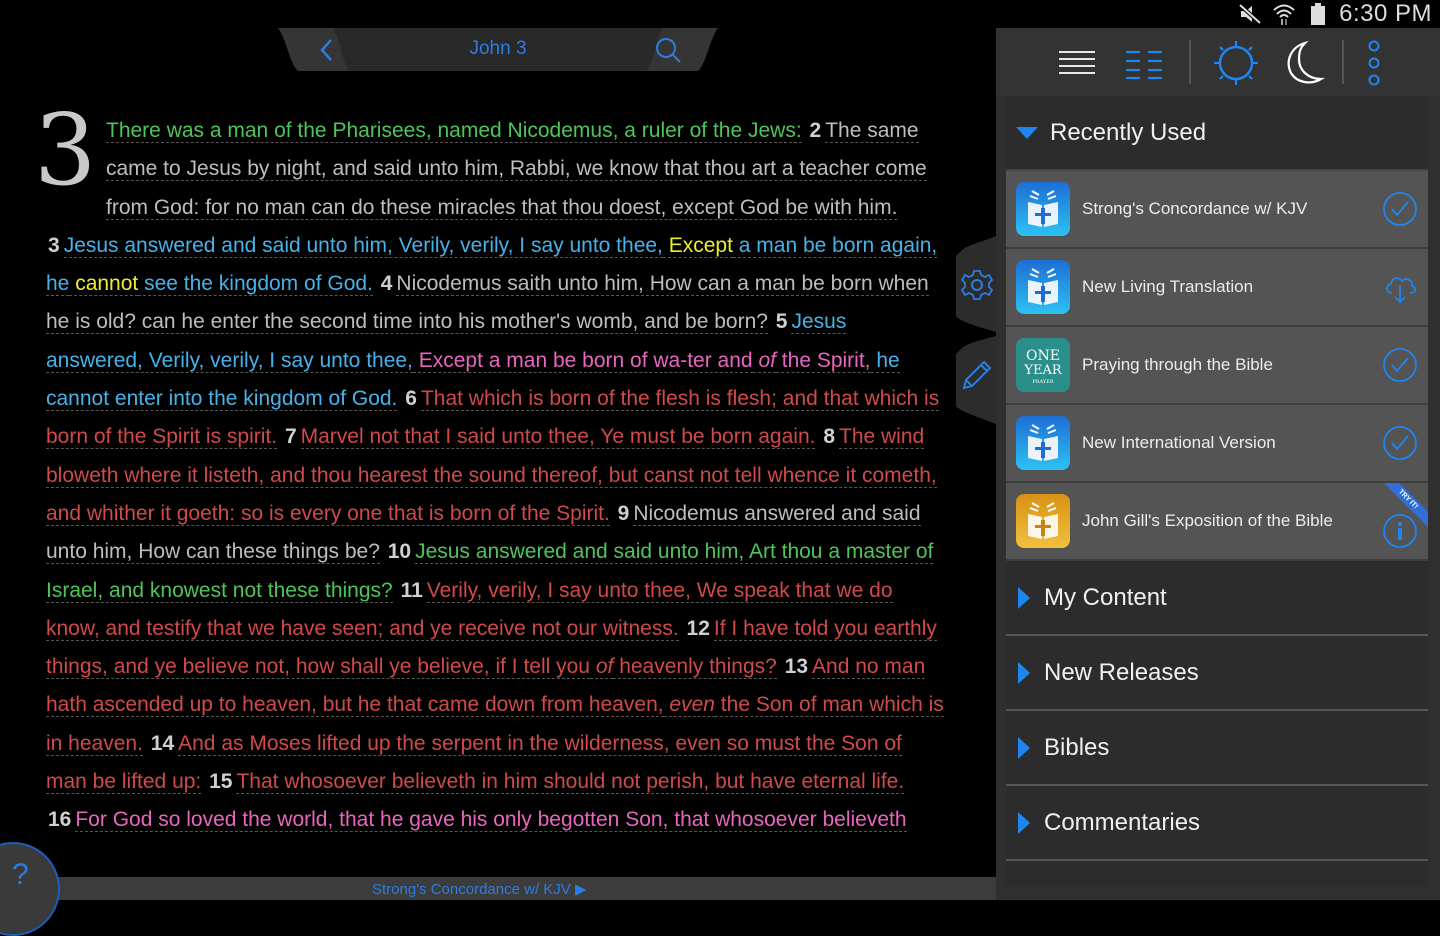  What do you see at coordinates (54, 245) in the screenshot?
I see `verse-number: 3` at bounding box center [54, 245].